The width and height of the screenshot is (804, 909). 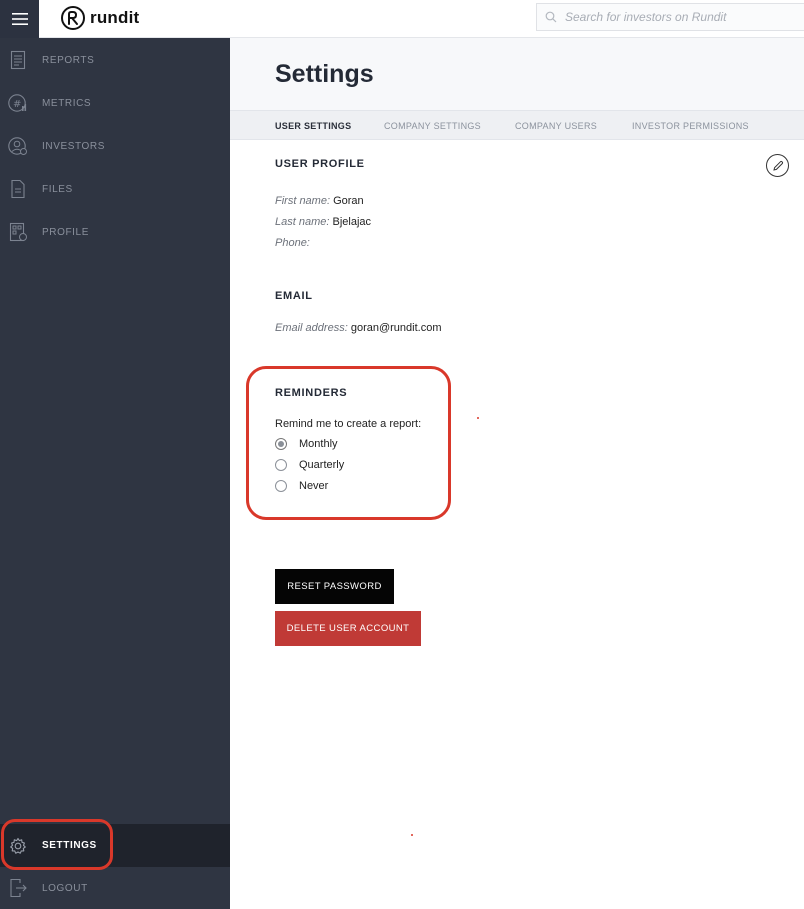 I want to click on app-logo: rundit, so click(x=99, y=18).